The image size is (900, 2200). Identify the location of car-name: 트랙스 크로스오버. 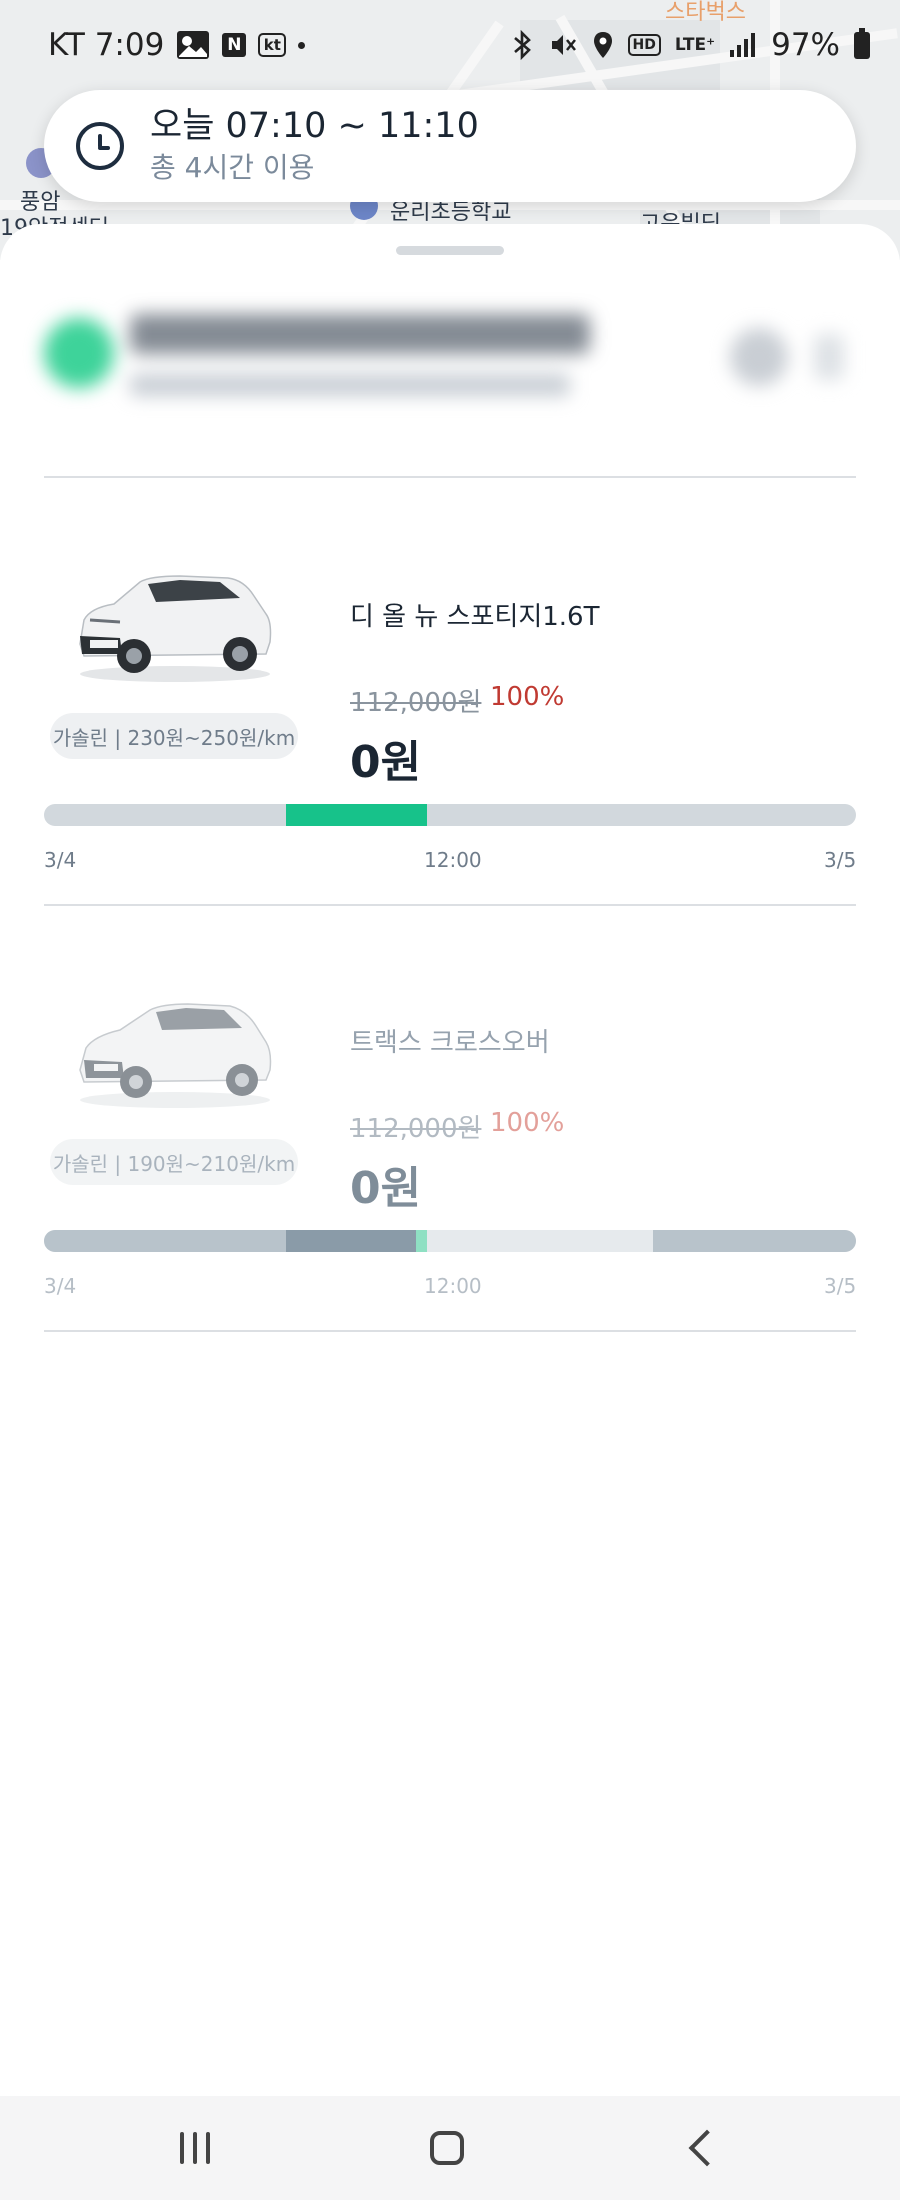
(450, 1043).